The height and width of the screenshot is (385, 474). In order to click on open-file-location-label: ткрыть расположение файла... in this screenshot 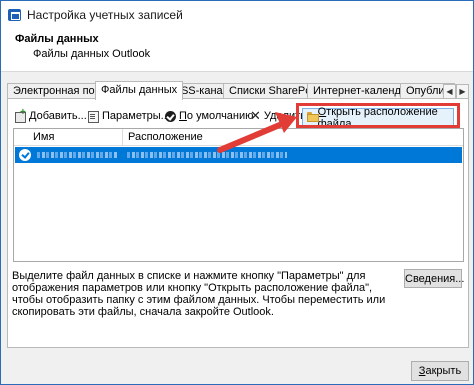, I will do `click(377, 117)`.